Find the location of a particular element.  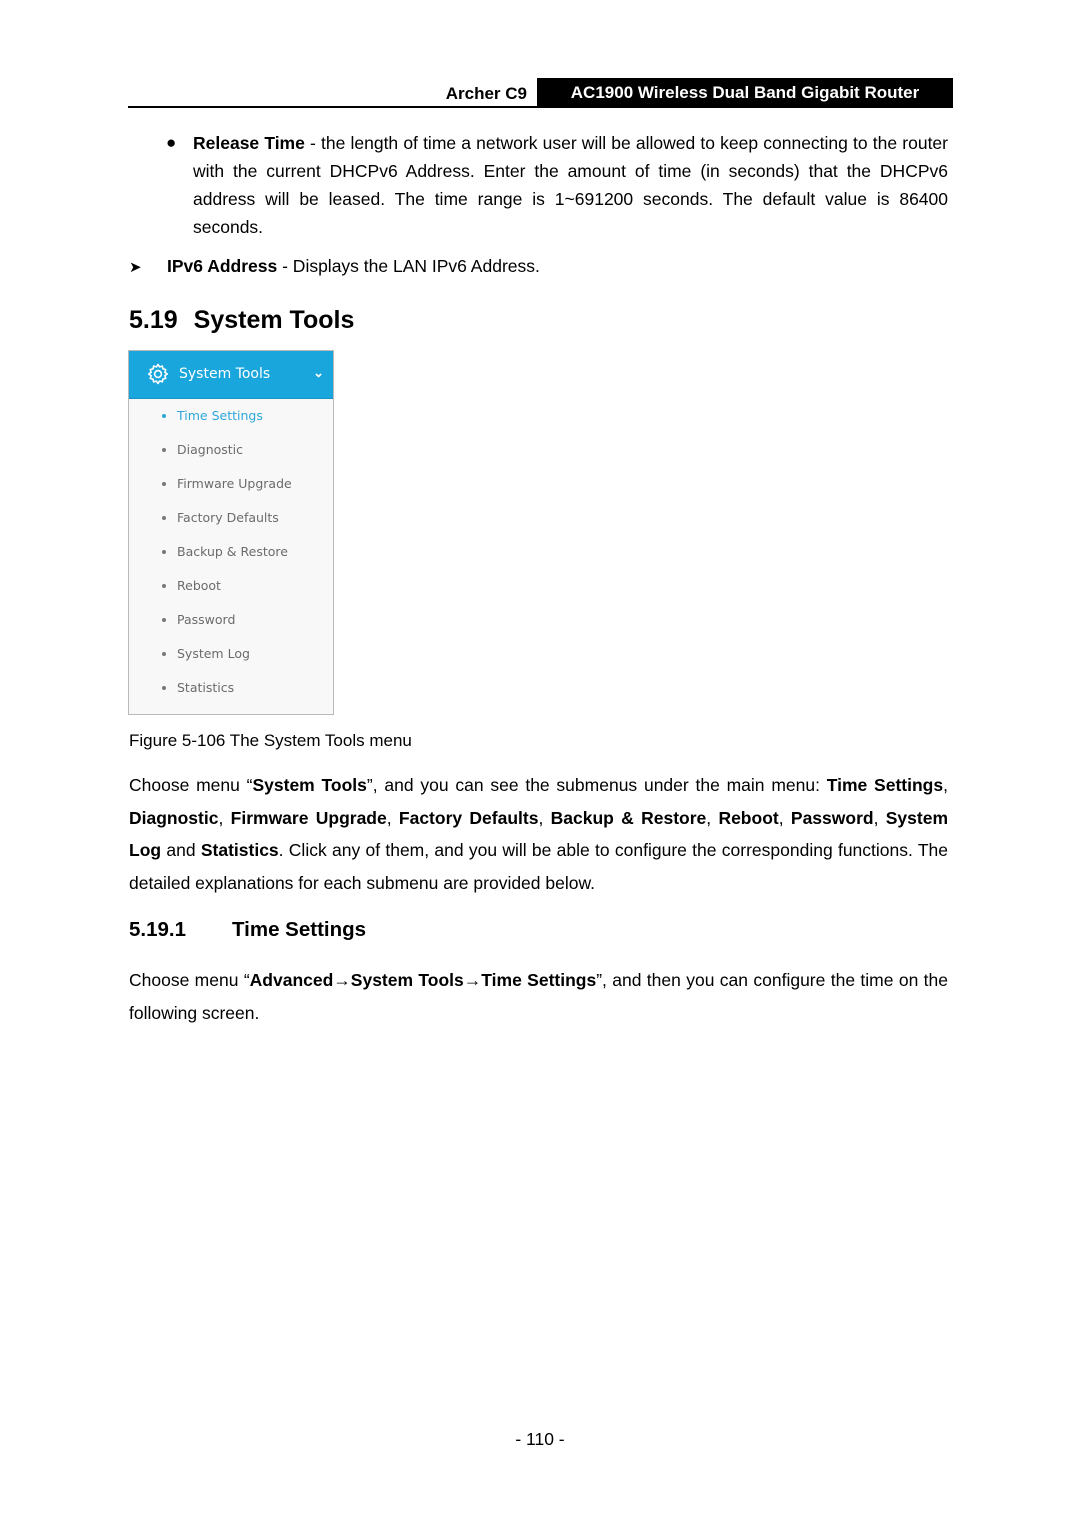

figure-caption: Figure 5-106 The System Tools menu is located at coordinates (270, 740).